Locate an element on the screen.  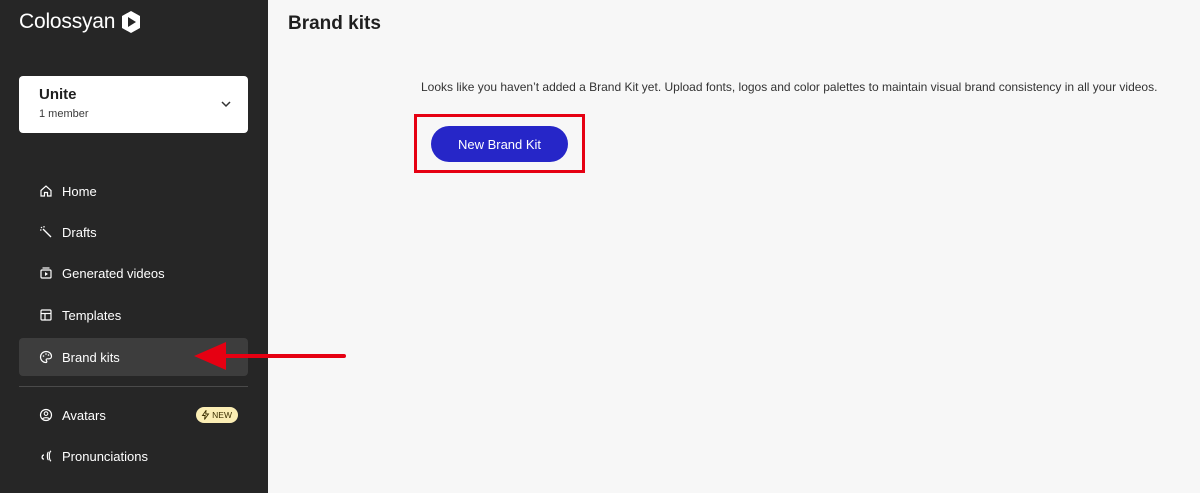
magic-wand-icon is located at coordinates (46, 232).